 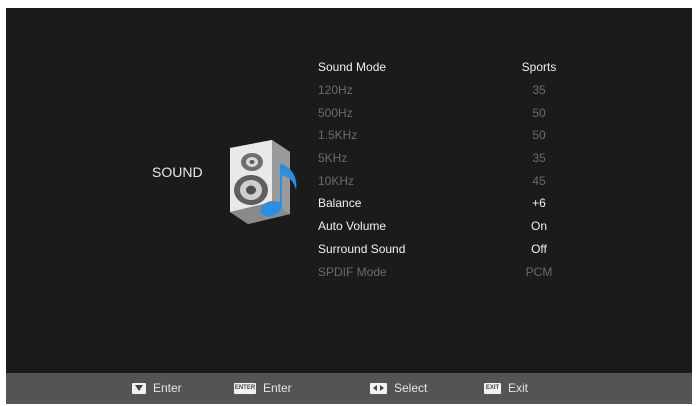 What do you see at coordinates (177, 172) in the screenshot?
I see `section-title: SOUND` at bounding box center [177, 172].